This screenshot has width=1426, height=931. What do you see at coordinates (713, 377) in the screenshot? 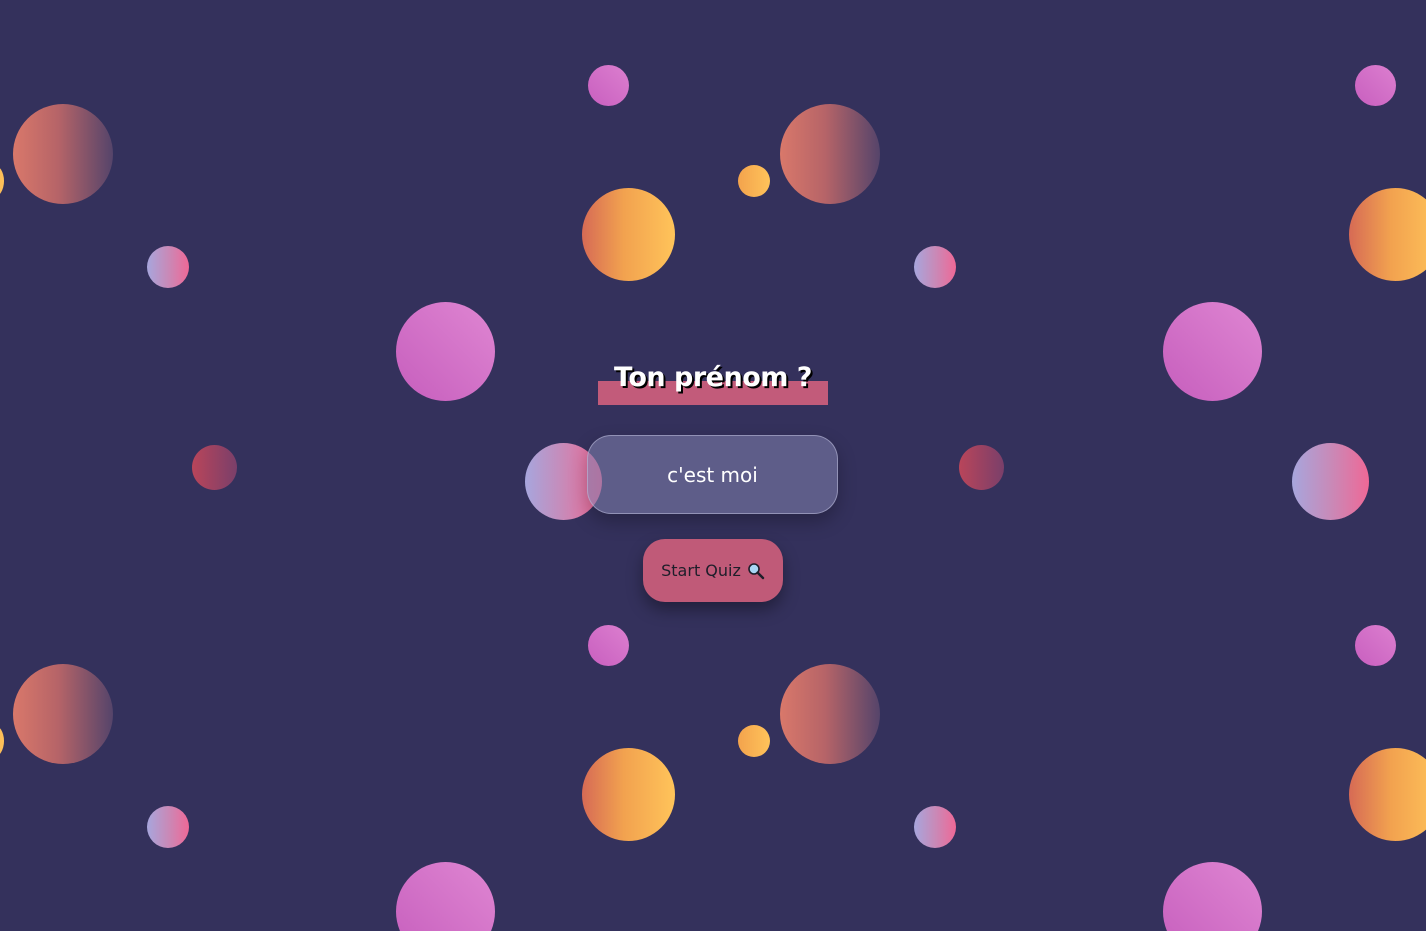
I see `page-title: Ton prénom ?` at bounding box center [713, 377].